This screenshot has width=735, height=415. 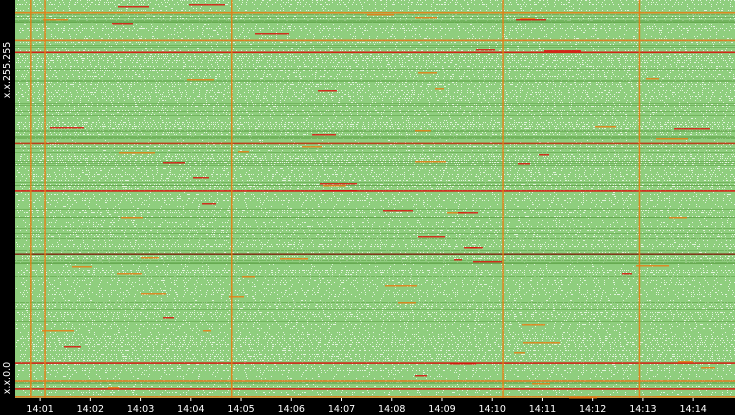 I want to click on x-tick-label: 14:07, so click(x=341, y=409).